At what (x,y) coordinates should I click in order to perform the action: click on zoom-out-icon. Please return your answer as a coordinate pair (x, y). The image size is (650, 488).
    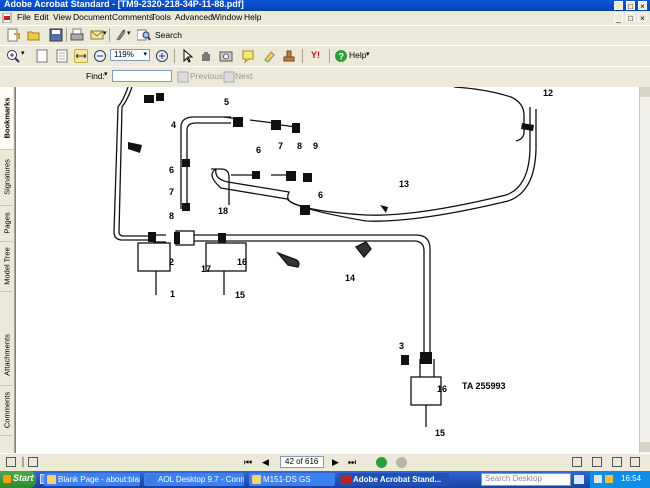
    Looking at the image, I should click on (100, 56).